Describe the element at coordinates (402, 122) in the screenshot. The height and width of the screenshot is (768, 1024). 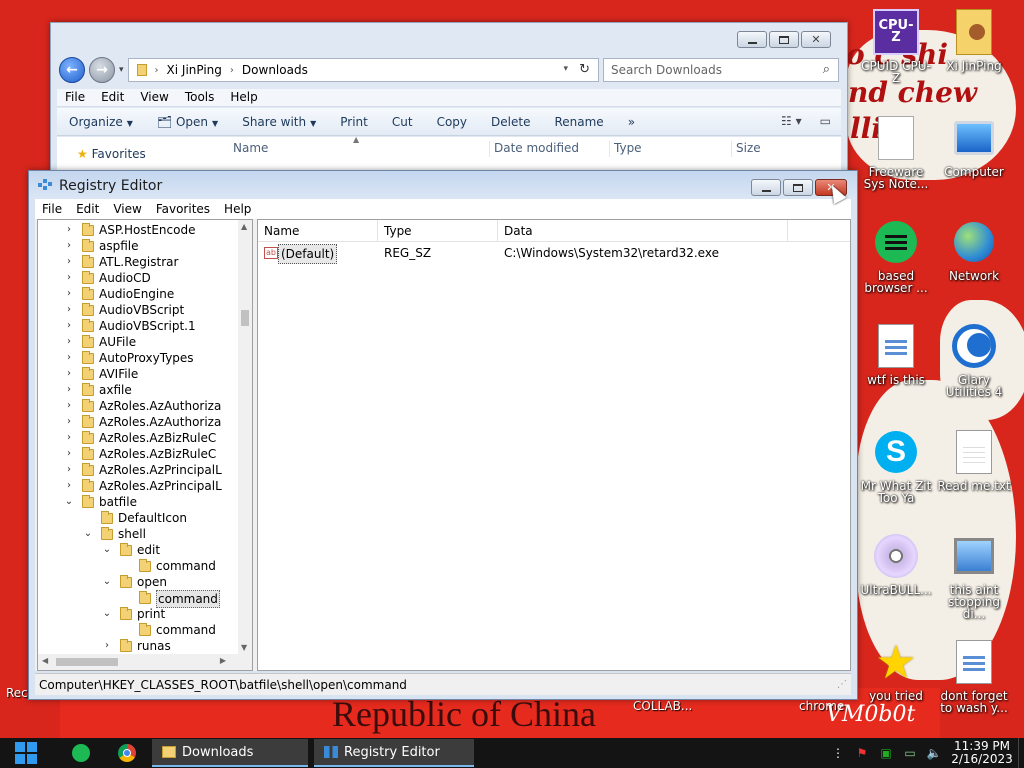
I see `cut-button: Cut` at that location.